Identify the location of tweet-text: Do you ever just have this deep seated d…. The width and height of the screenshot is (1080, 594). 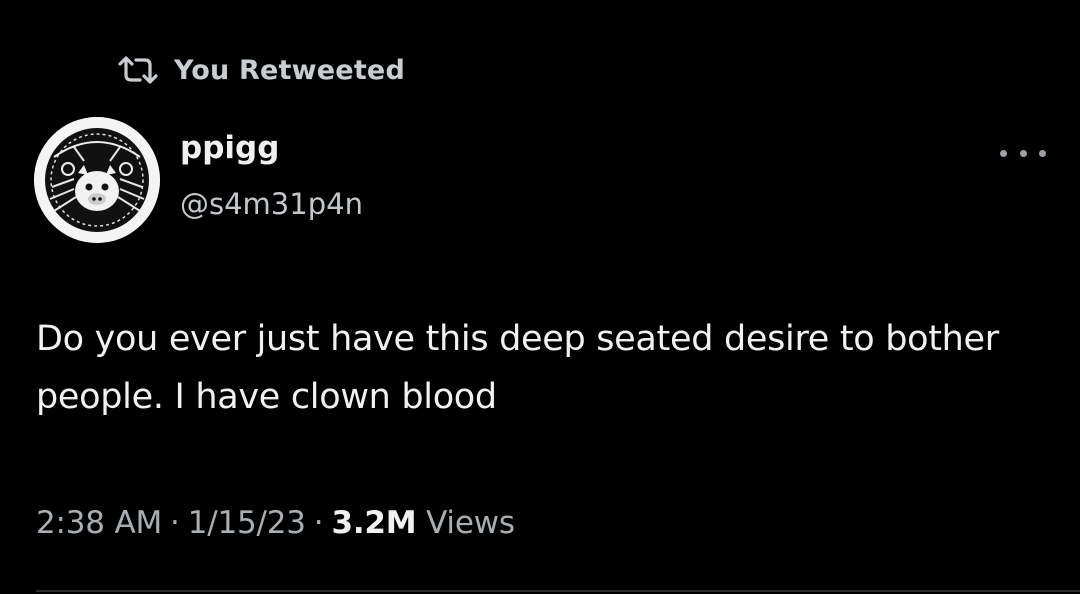
(517, 368).